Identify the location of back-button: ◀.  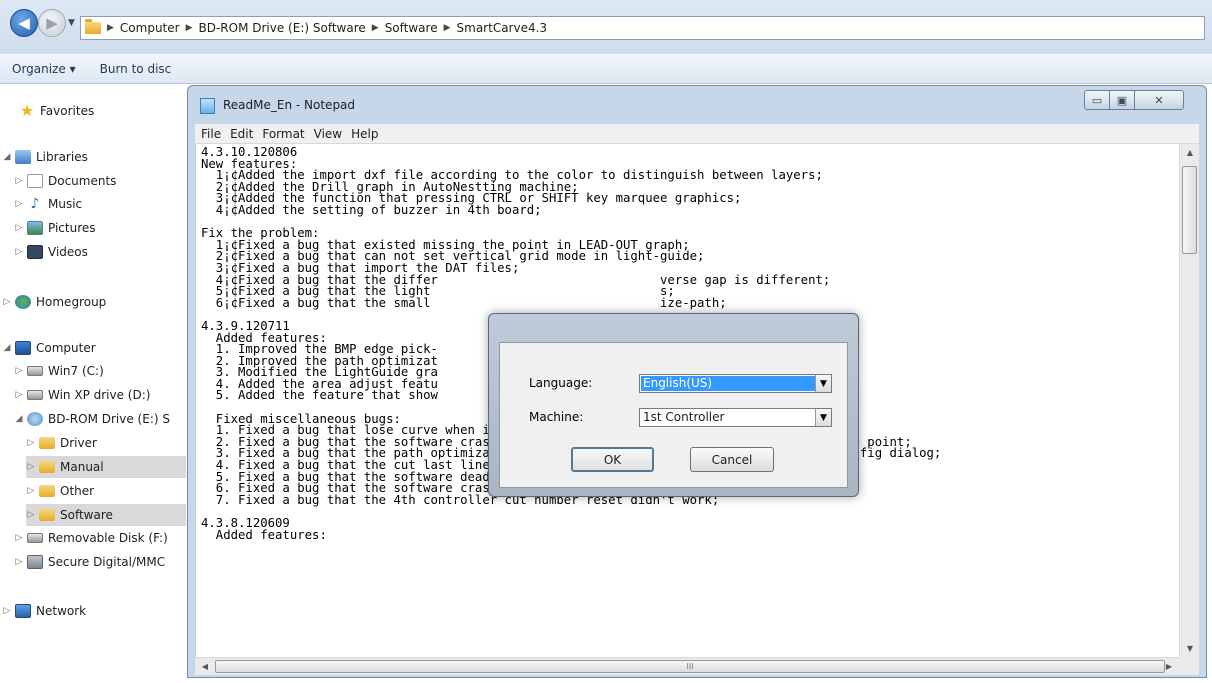
(24, 23).